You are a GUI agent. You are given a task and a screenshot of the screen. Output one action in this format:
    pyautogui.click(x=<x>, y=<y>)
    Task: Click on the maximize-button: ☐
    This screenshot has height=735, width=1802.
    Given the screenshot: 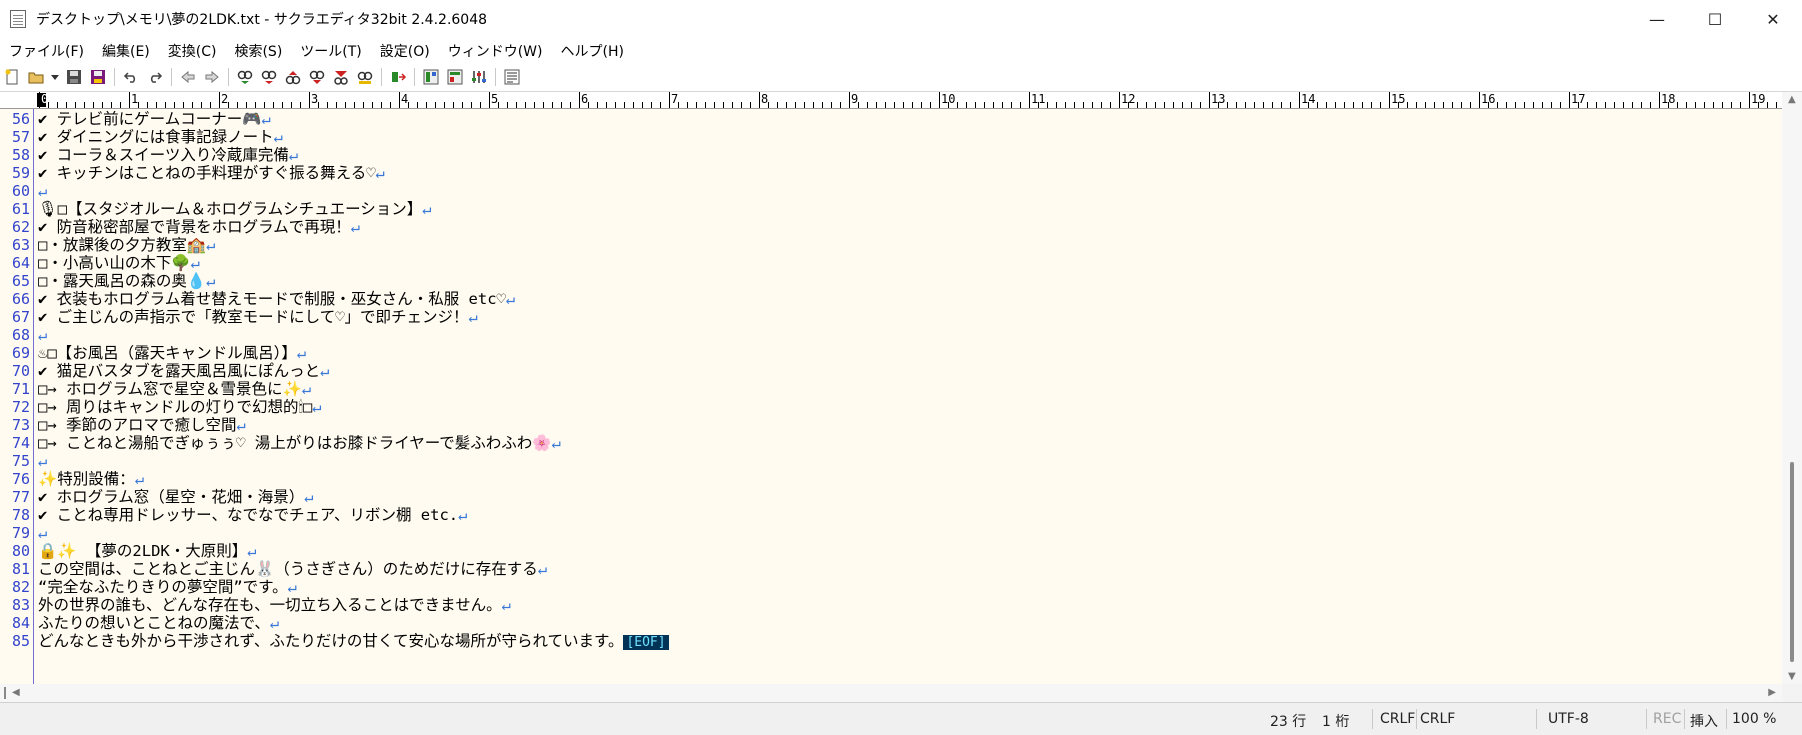 What is the action you would take?
    pyautogui.click(x=1715, y=19)
    